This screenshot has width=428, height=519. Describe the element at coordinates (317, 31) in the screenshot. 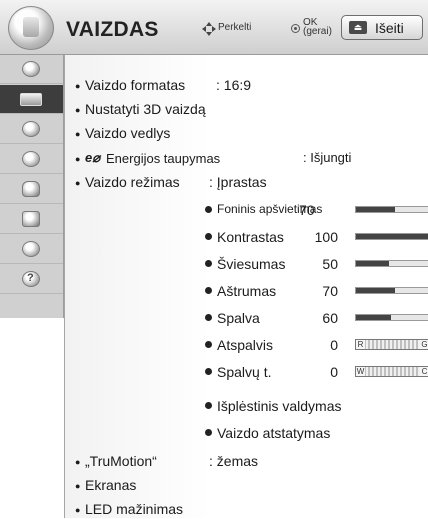

I see `ok-hint-bottom: (gerai)` at that location.